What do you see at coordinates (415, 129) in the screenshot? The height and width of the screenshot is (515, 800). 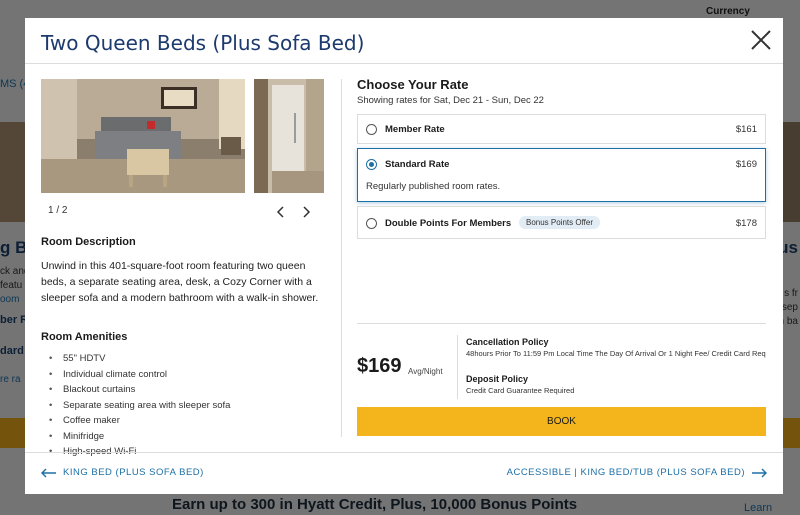 I see `rate-name: Member Rate` at bounding box center [415, 129].